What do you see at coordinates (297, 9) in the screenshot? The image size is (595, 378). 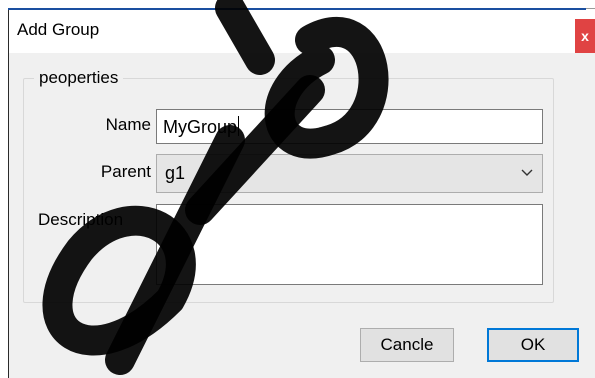 I see `window-top-border` at bounding box center [297, 9].